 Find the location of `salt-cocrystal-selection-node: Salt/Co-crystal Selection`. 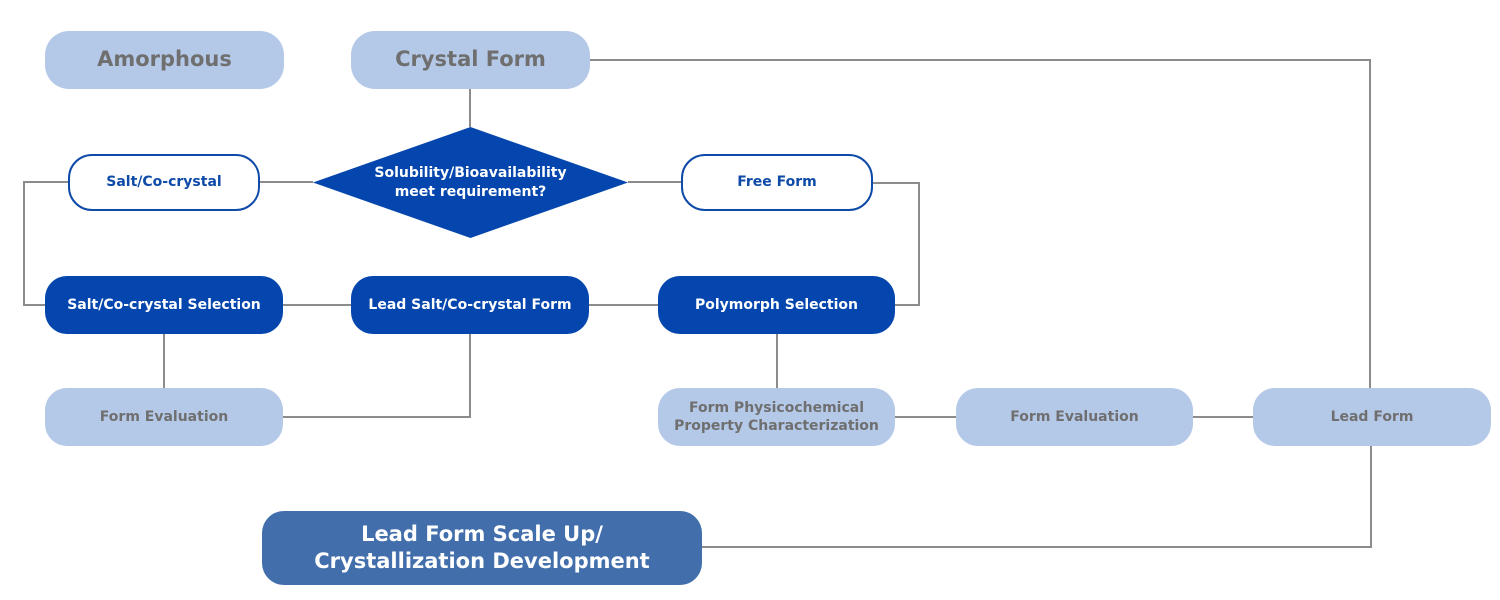

salt-cocrystal-selection-node: Salt/Co-crystal Selection is located at coordinates (164, 305).